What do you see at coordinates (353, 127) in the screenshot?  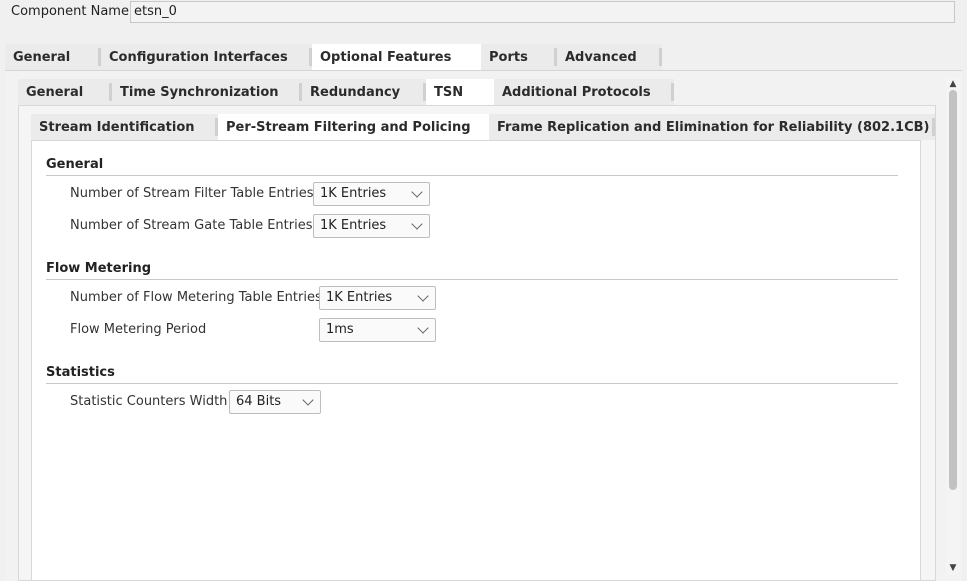 I see `tab-per-stream-filtering: Per-Stream Filtering and Policing` at bounding box center [353, 127].